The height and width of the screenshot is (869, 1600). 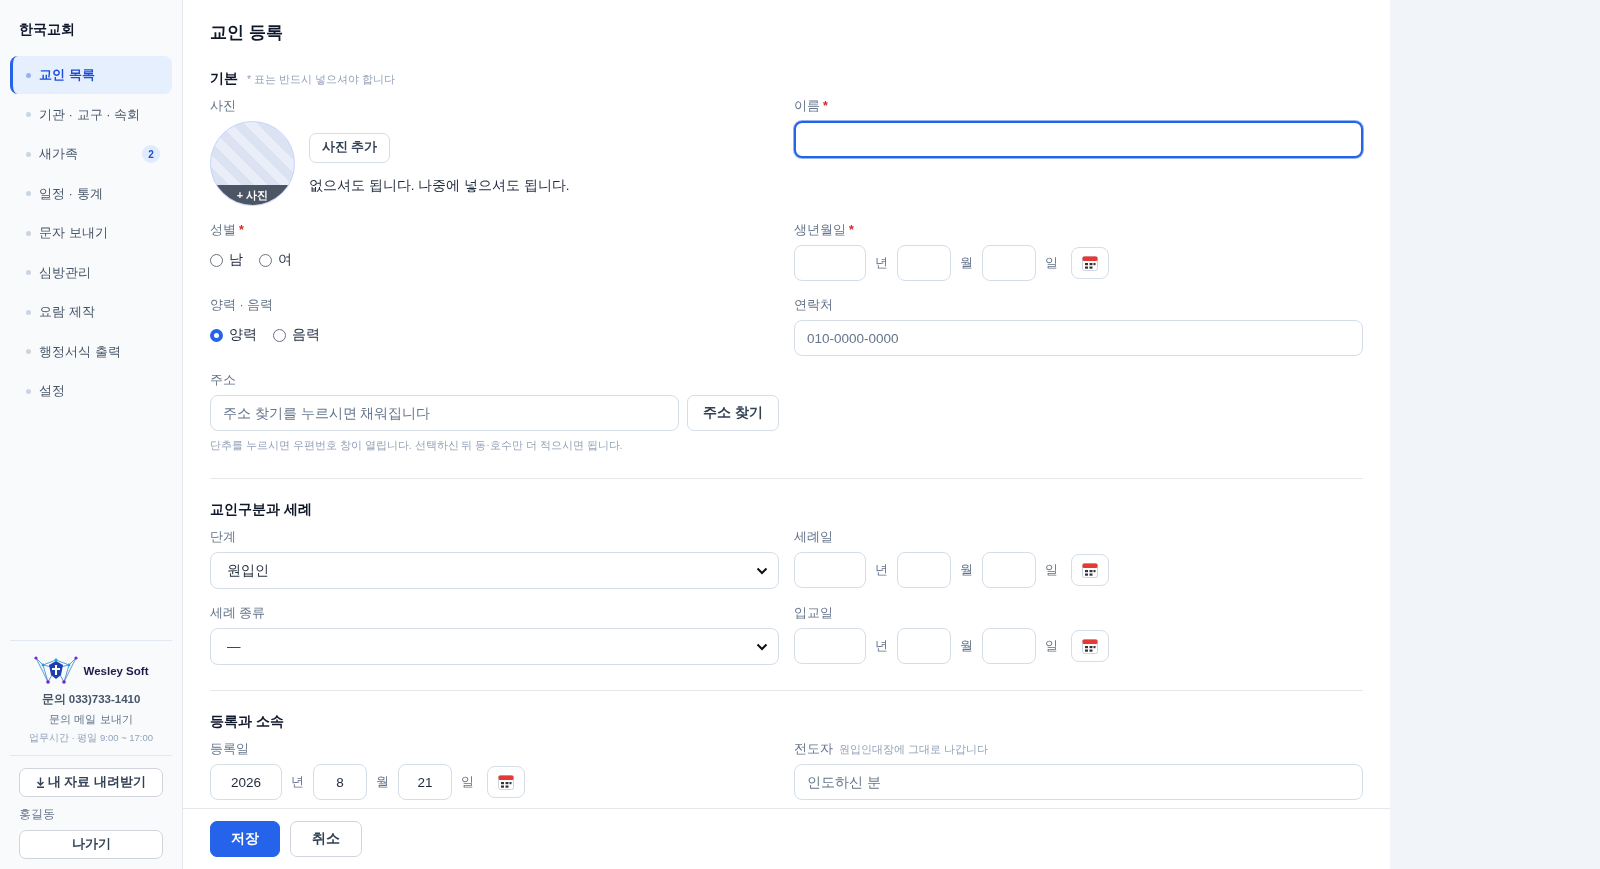 What do you see at coordinates (326, 839) in the screenshot?
I see `cancel-button: 취소` at bounding box center [326, 839].